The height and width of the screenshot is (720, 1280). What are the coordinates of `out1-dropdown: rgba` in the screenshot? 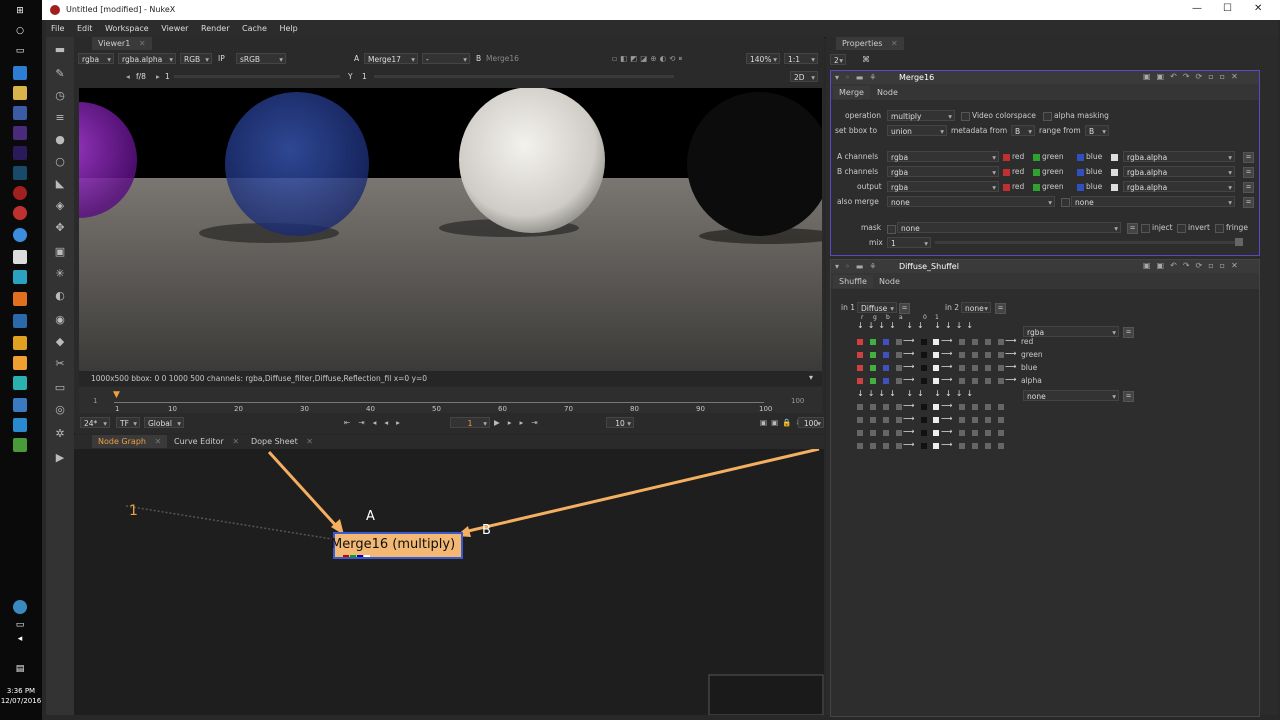 It's located at (1071, 332).